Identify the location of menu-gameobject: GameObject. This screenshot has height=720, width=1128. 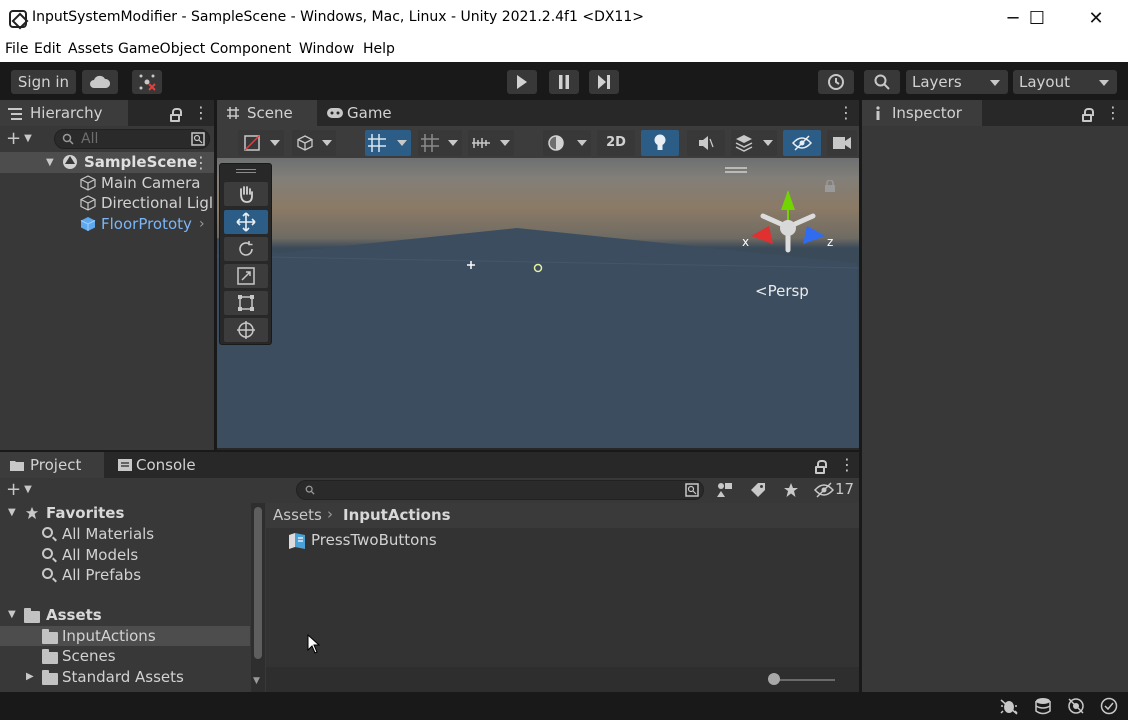
(161, 49).